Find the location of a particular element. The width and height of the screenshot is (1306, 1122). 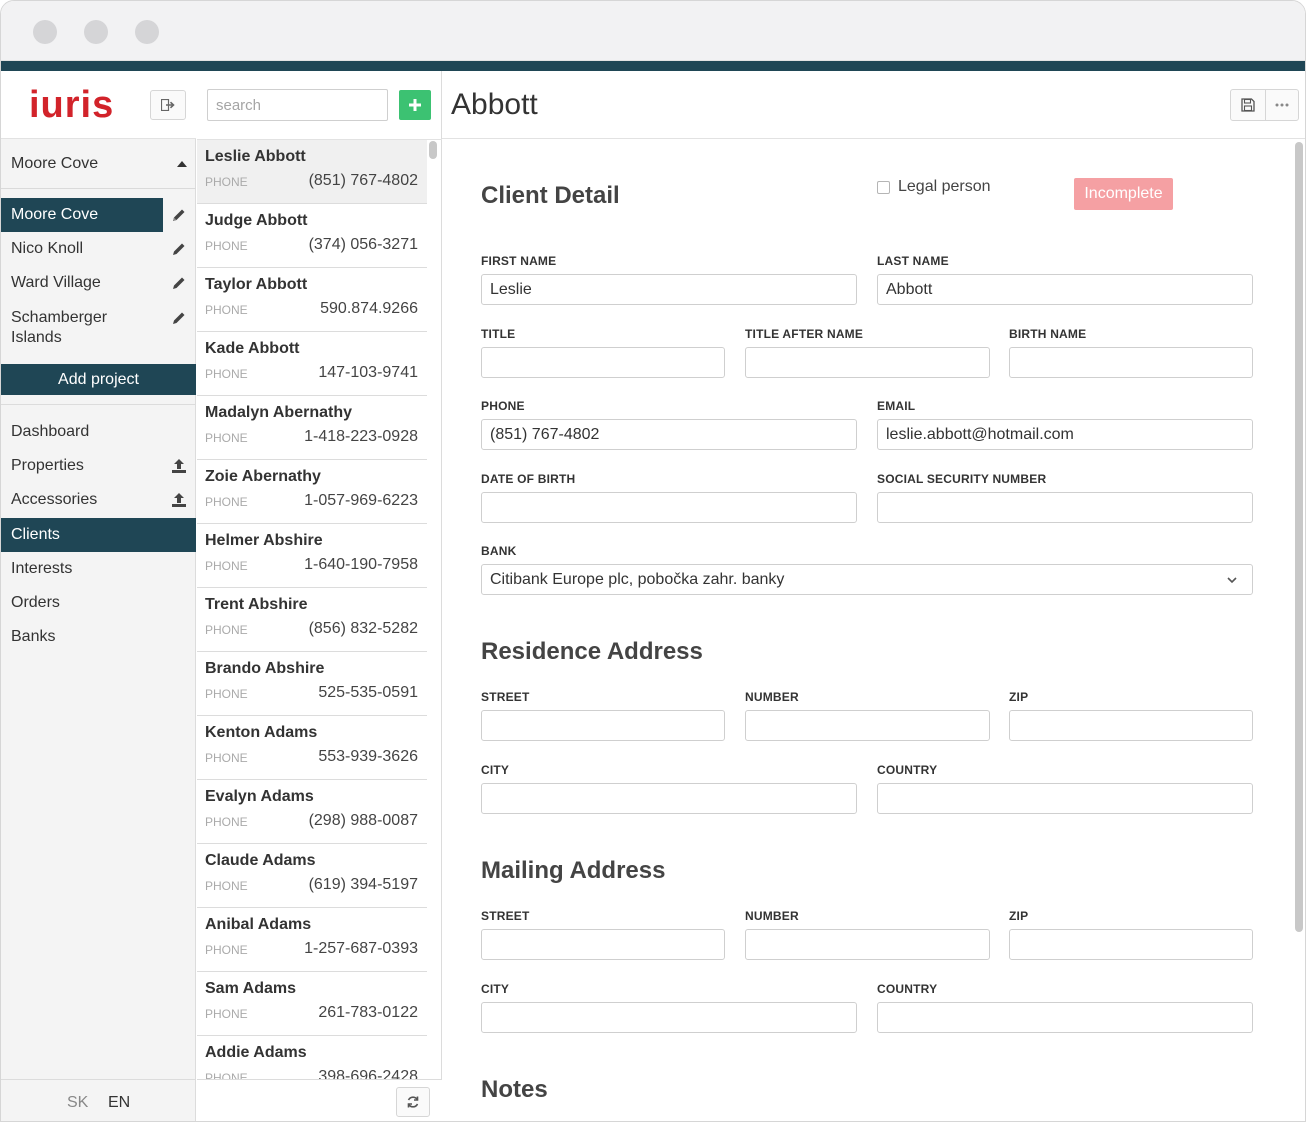

email-field is located at coordinates (1065, 434).